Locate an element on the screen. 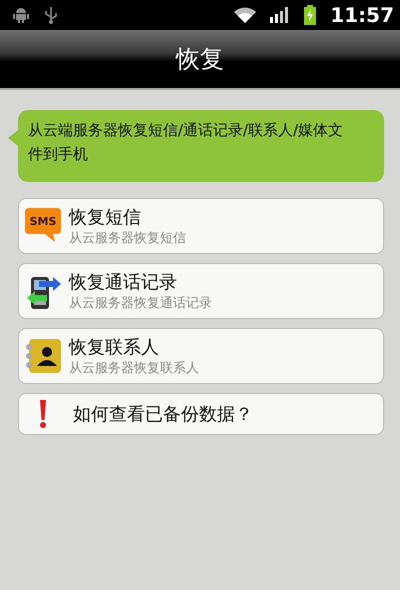 The width and height of the screenshot is (400, 590). item-title: 恢复联系人 is located at coordinates (114, 347).